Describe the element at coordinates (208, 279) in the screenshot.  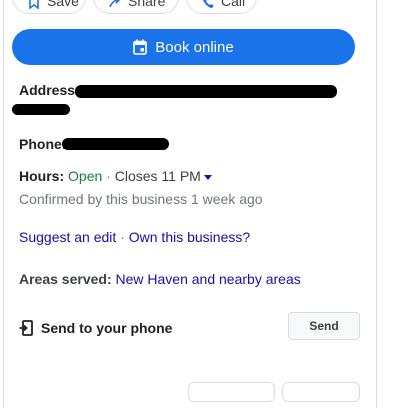
I see `areas-served-value: New Haven and nearby areas` at that location.